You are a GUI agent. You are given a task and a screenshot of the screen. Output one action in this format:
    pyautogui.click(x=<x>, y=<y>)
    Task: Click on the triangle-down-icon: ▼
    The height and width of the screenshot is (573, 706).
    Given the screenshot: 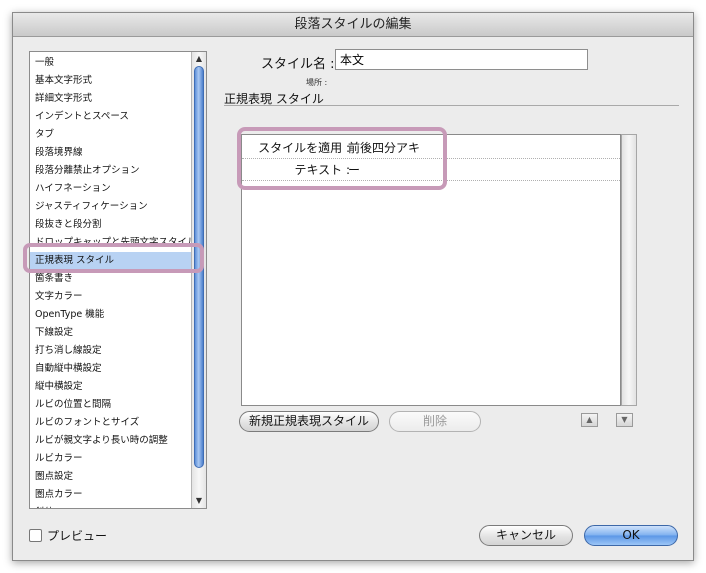 What is the action you would take?
    pyautogui.click(x=199, y=501)
    